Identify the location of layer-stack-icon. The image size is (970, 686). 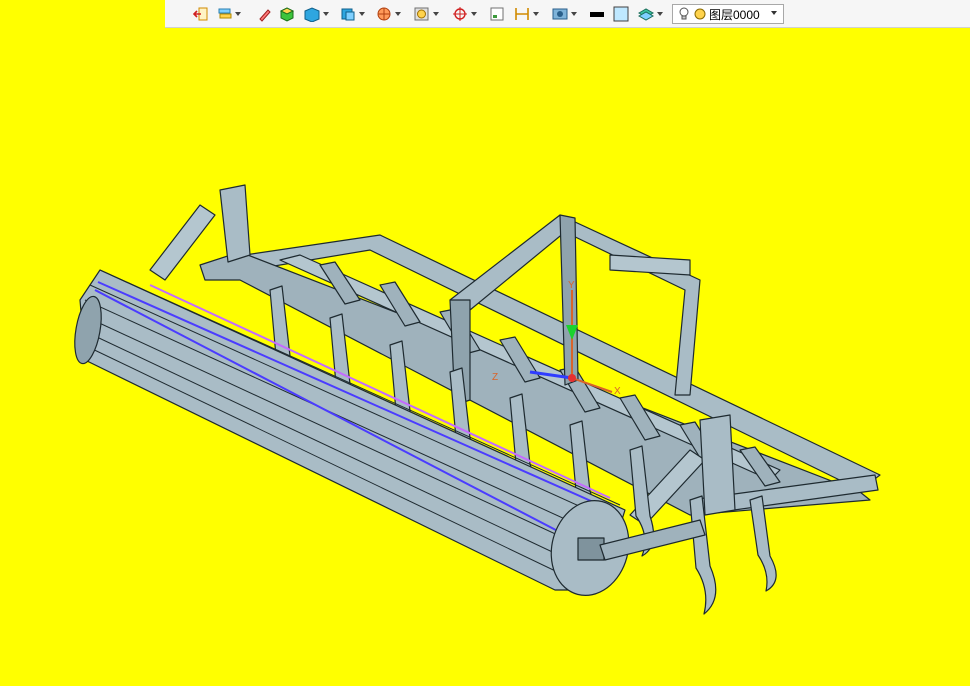
(646, 14).